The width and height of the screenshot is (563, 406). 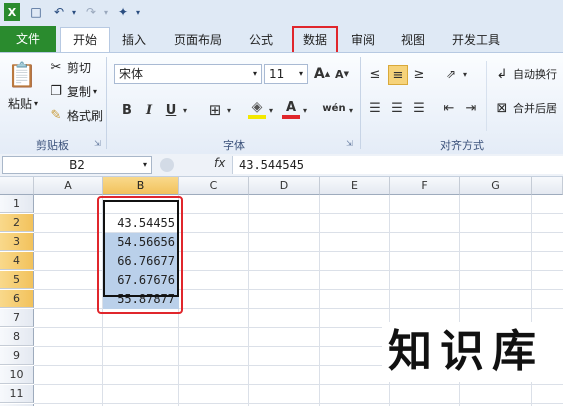 What do you see at coordinates (56, 91) in the screenshot?
I see `copy-icon: ❐` at bounding box center [56, 91].